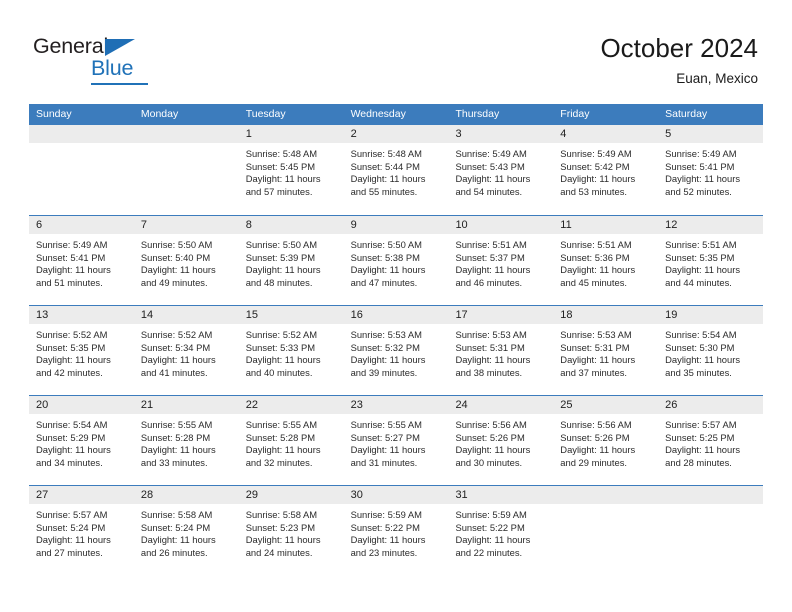  I want to click on sunset-time: Sunset: 5:43 PM, so click(490, 166).